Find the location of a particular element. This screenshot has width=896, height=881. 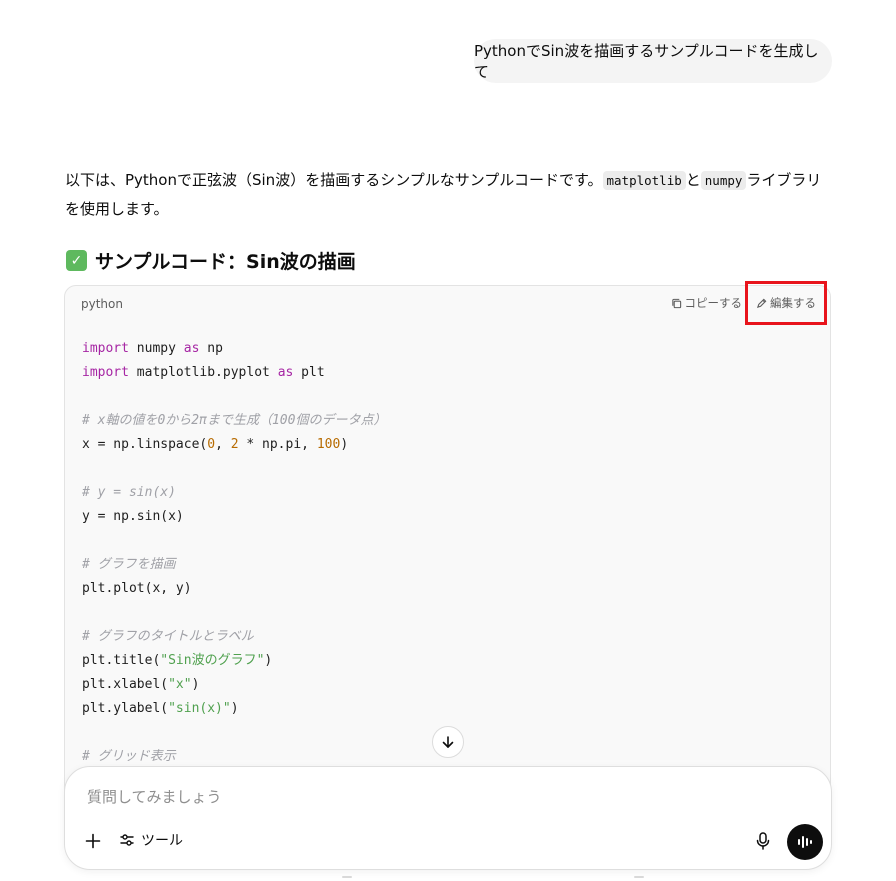

add-attachment-button is located at coordinates (93, 841).